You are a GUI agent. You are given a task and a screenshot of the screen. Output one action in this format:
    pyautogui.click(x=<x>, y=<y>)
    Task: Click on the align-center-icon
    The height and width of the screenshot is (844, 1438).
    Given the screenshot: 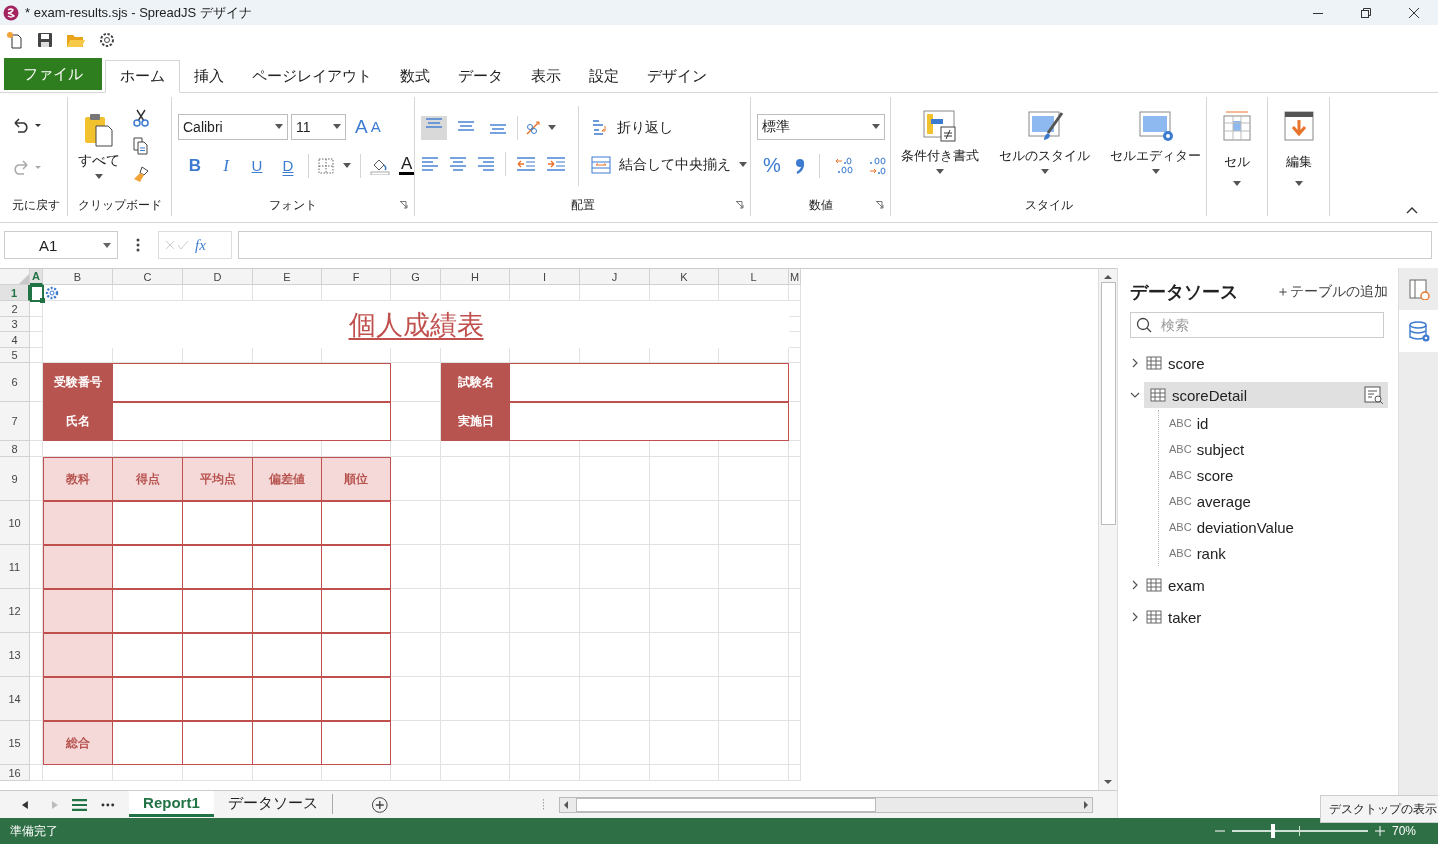 What is the action you would take?
    pyautogui.click(x=458, y=163)
    